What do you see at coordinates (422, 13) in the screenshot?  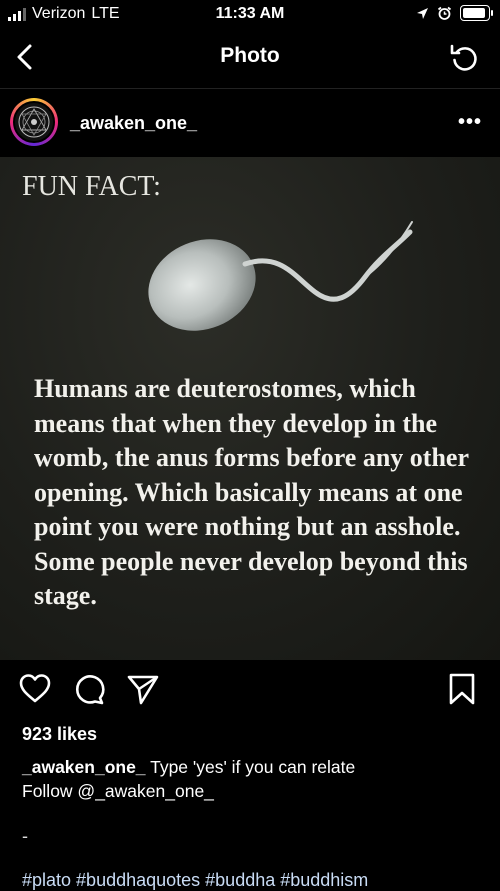 I see `location-icon` at bounding box center [422, 13].